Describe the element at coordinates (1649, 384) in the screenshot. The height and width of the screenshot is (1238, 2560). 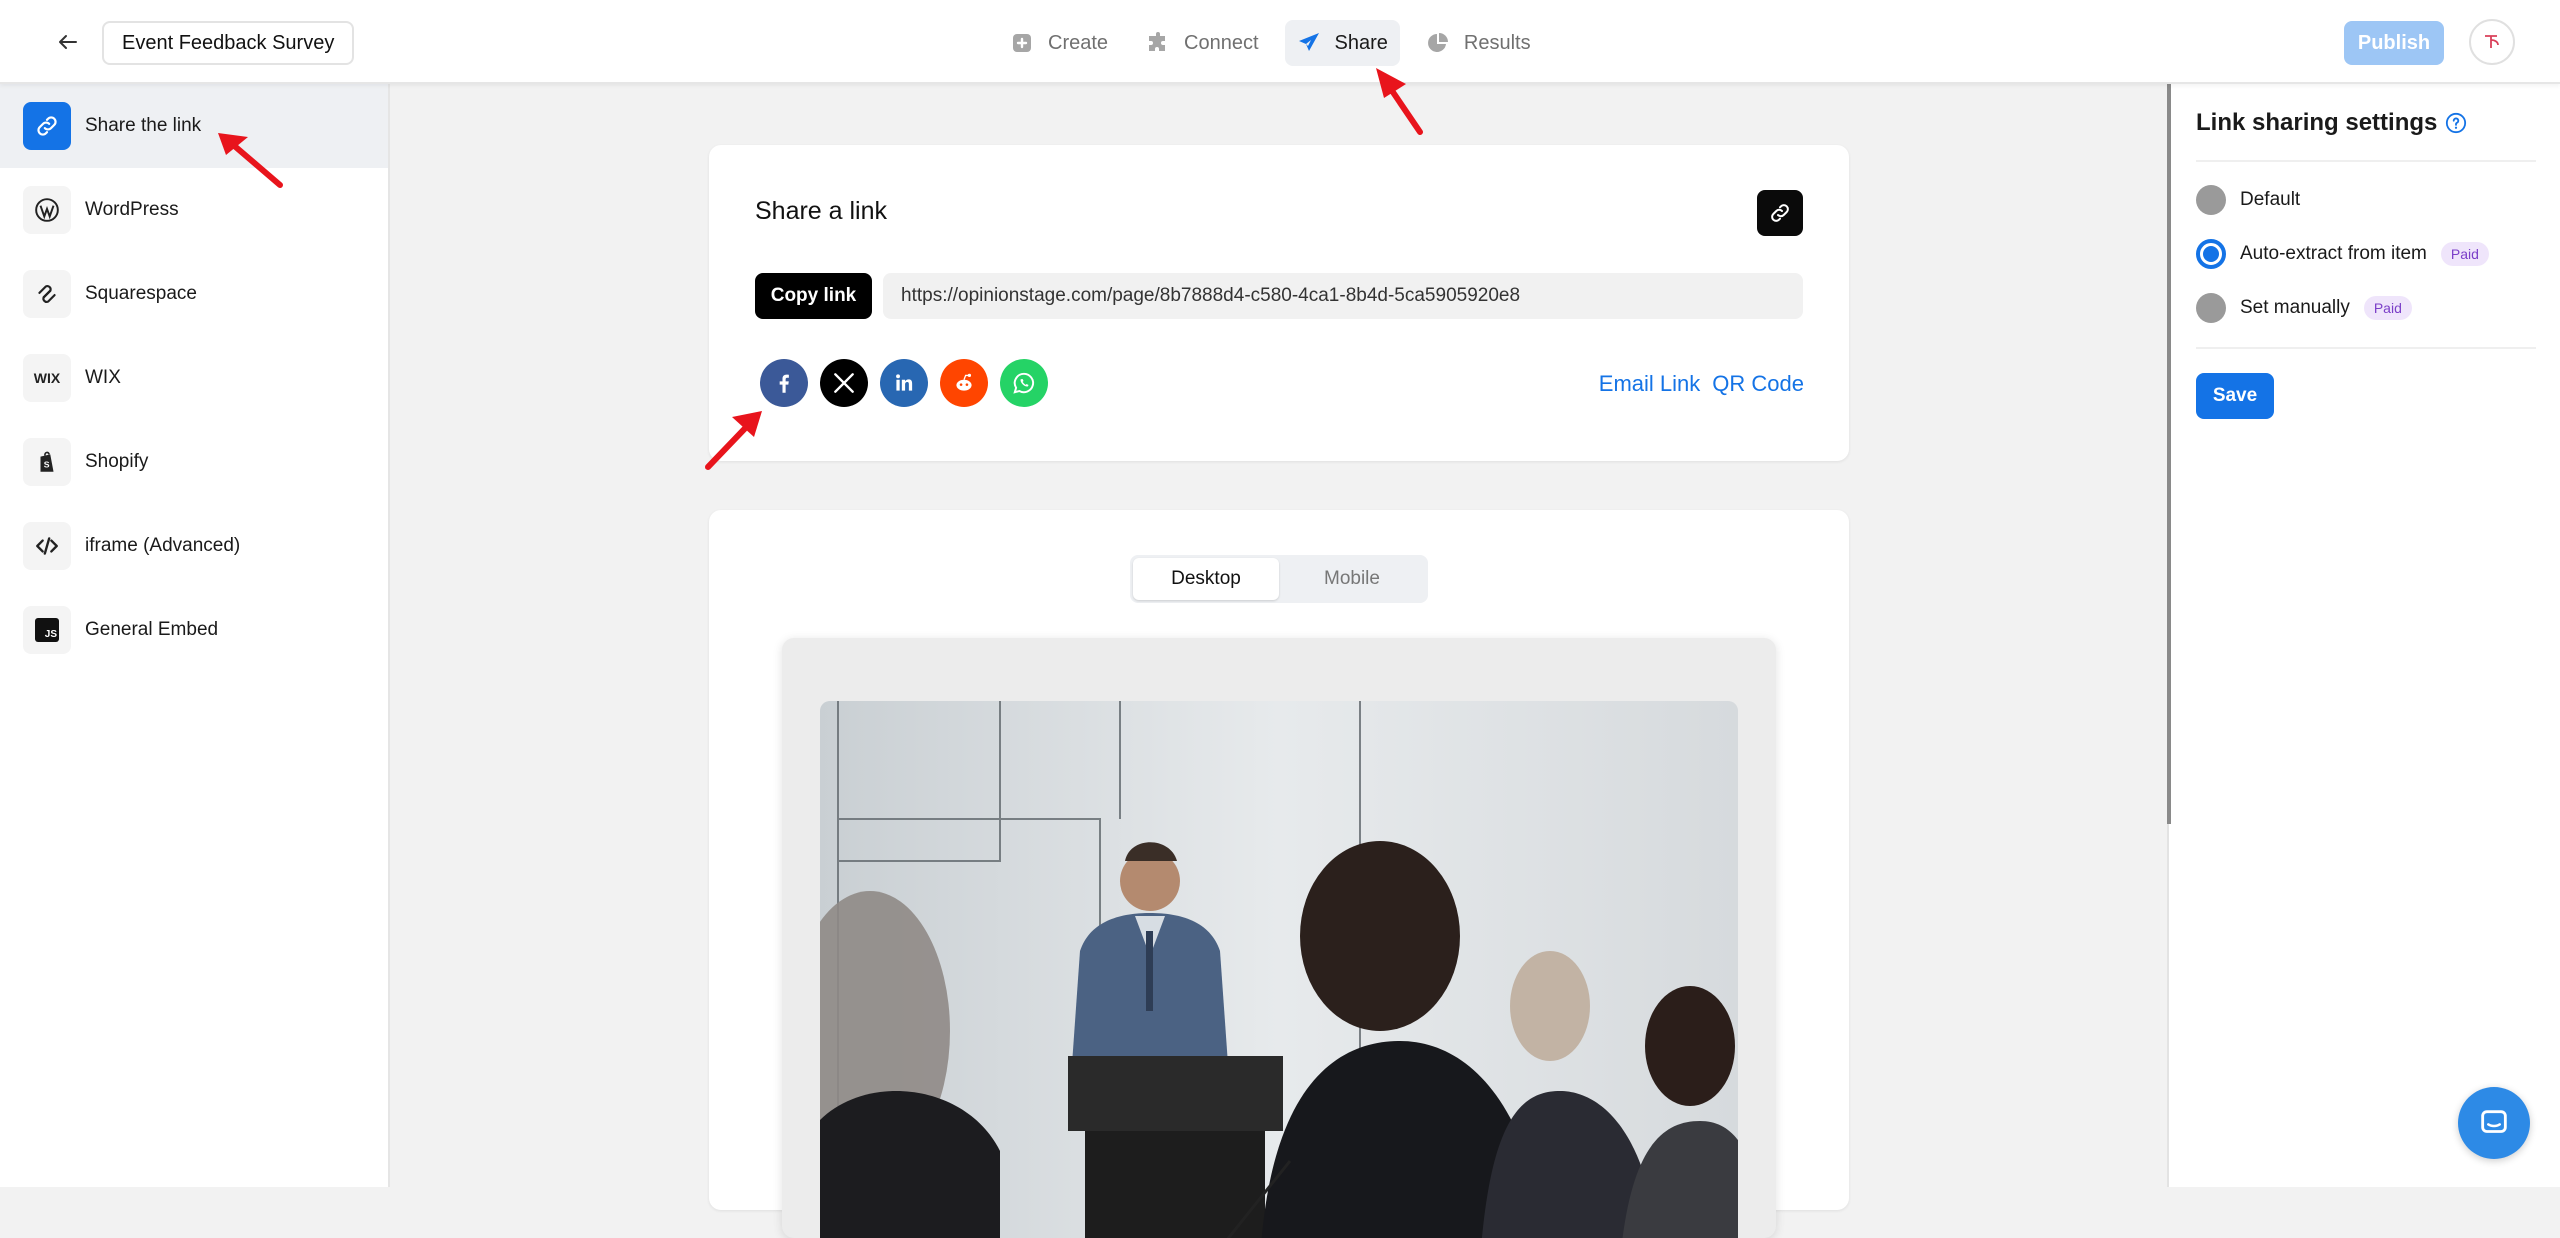
I see `email-link: Email Link` at that location.